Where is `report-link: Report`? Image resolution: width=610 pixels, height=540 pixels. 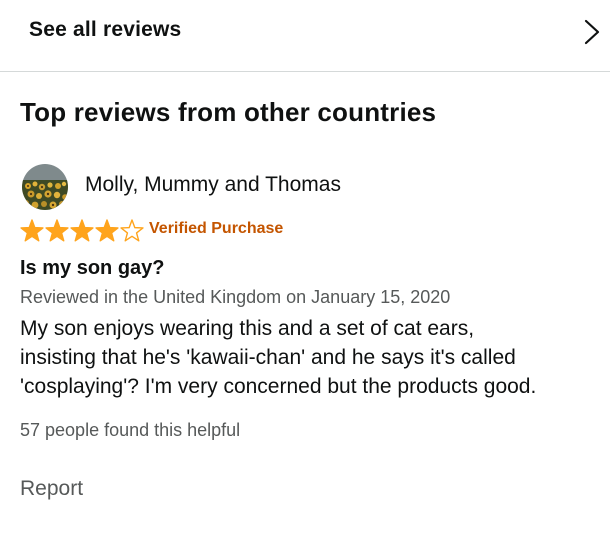
report-link: Report is located at coordinates (51, 489).